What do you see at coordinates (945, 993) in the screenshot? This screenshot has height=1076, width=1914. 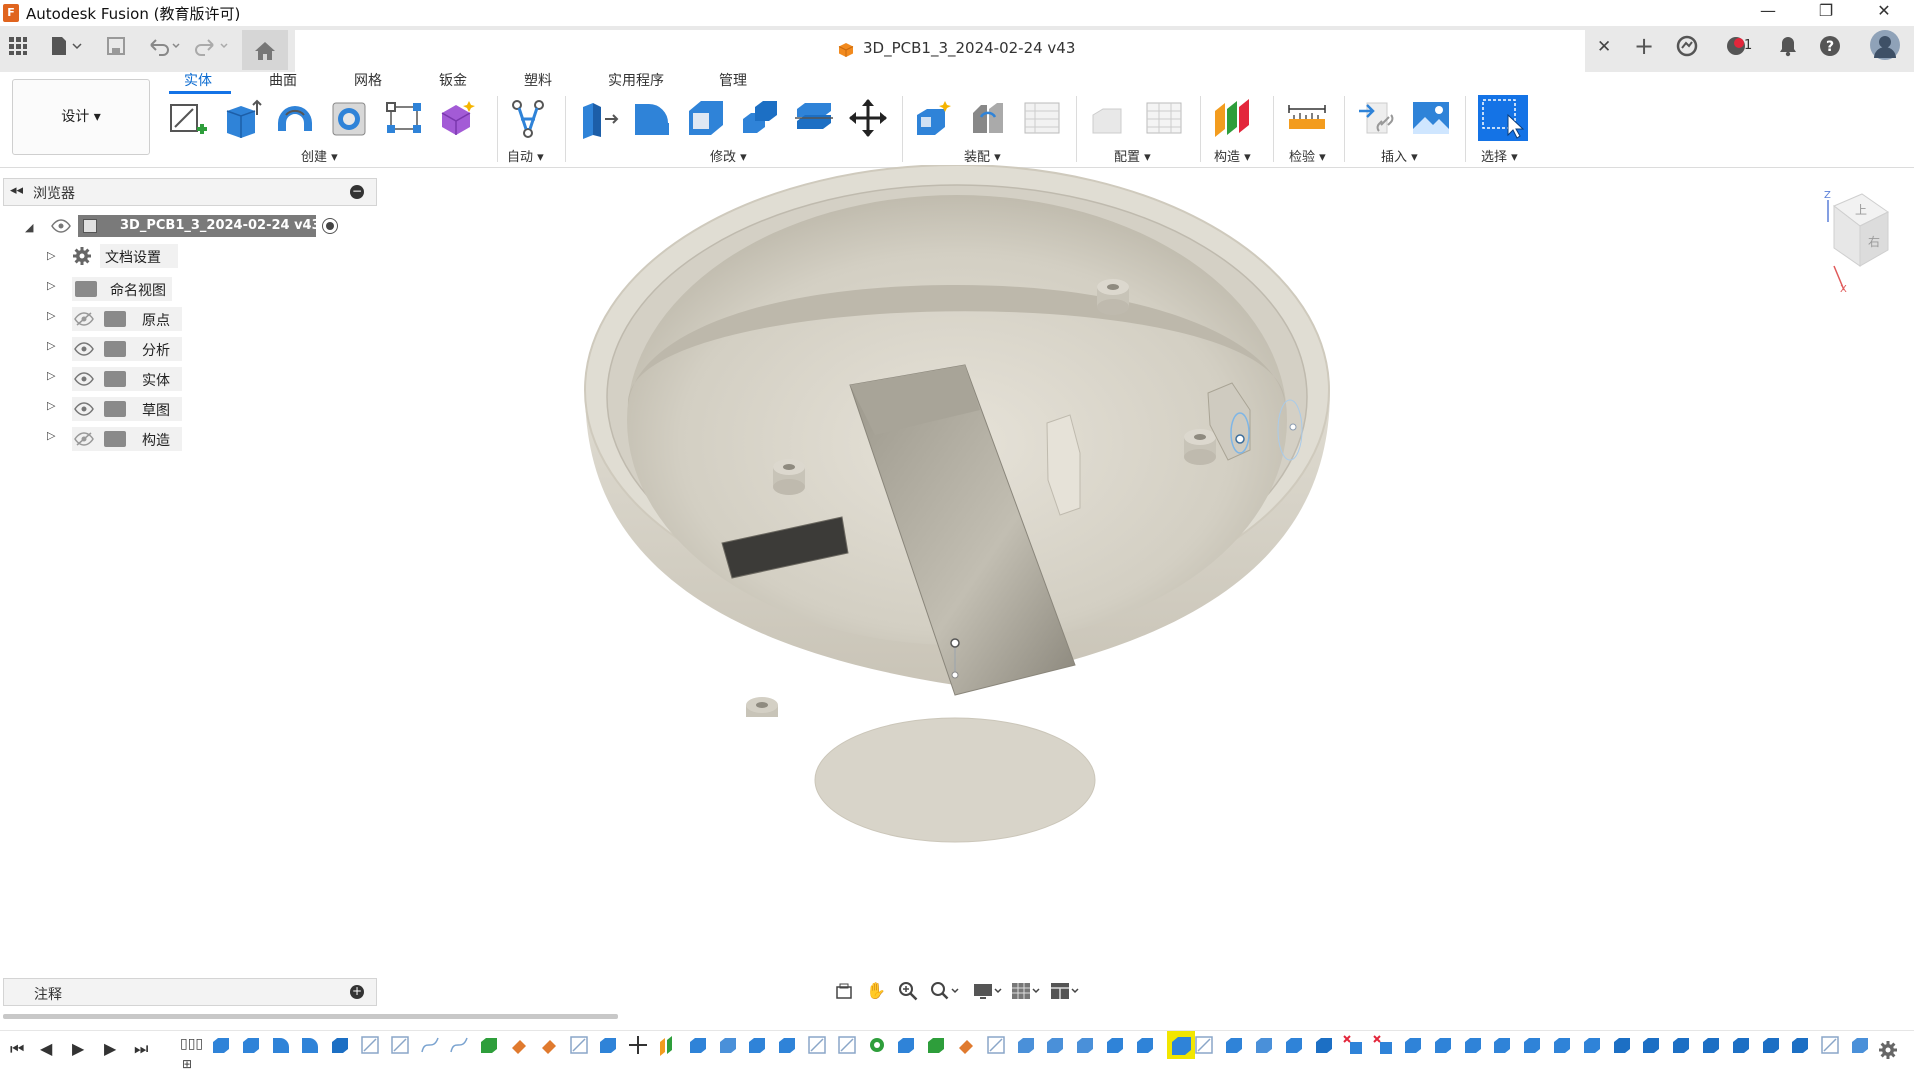 I see `zoom-window-icon` at bounding box center [945, 993].